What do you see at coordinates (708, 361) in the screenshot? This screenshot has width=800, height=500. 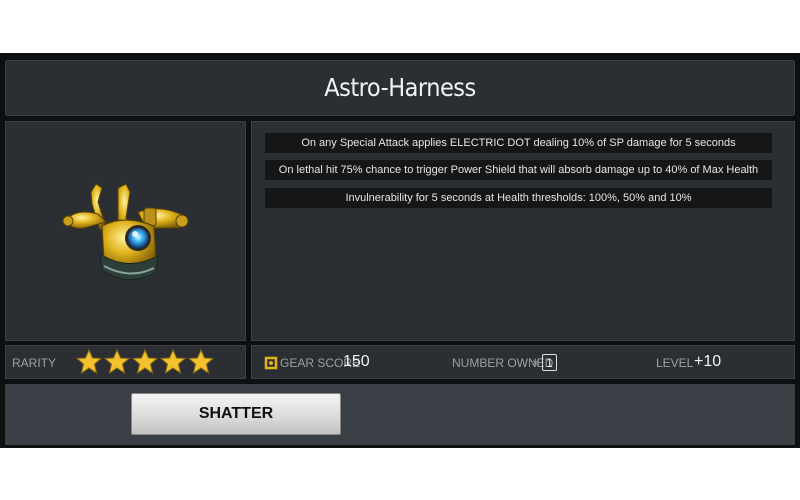 I see `level-value: +10` at bounding box center [708, 361].